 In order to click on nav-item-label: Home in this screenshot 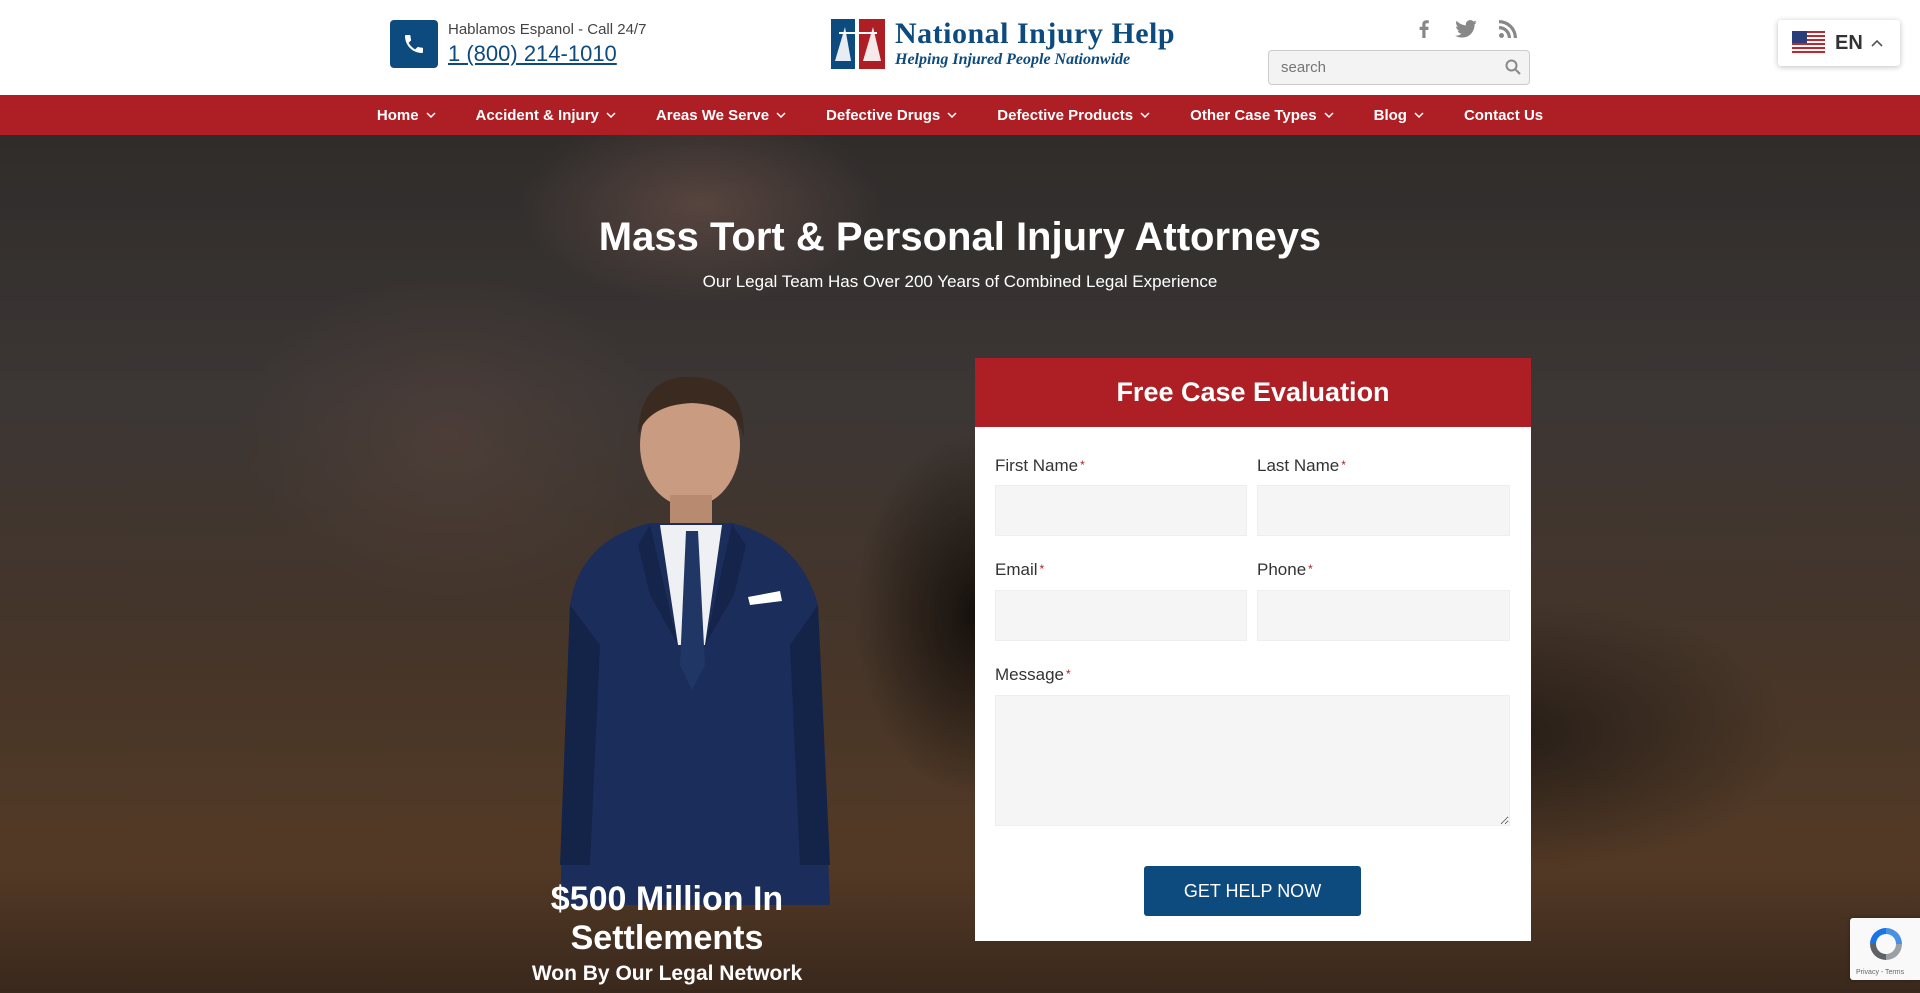, I will do `click(397, 115)`.